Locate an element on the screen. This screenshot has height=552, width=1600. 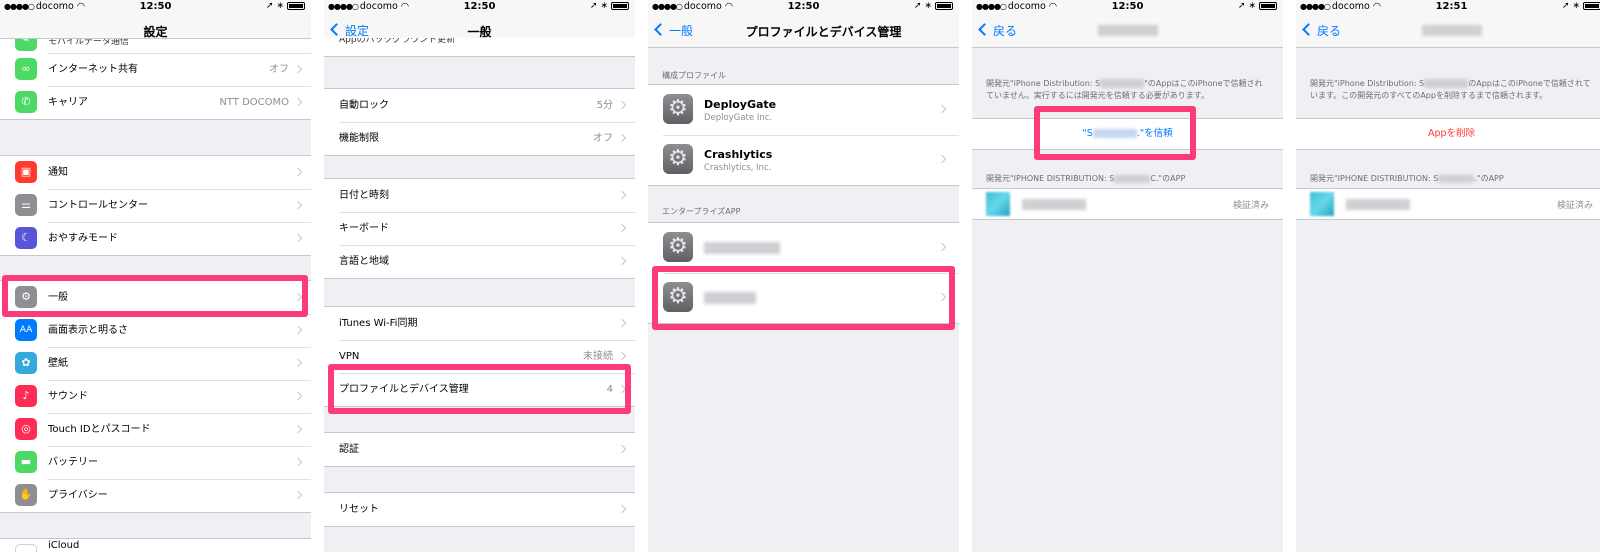
general-group-locale: 日付と時刻 キーボード 言語と地域 is located at coordinates (479, 228).